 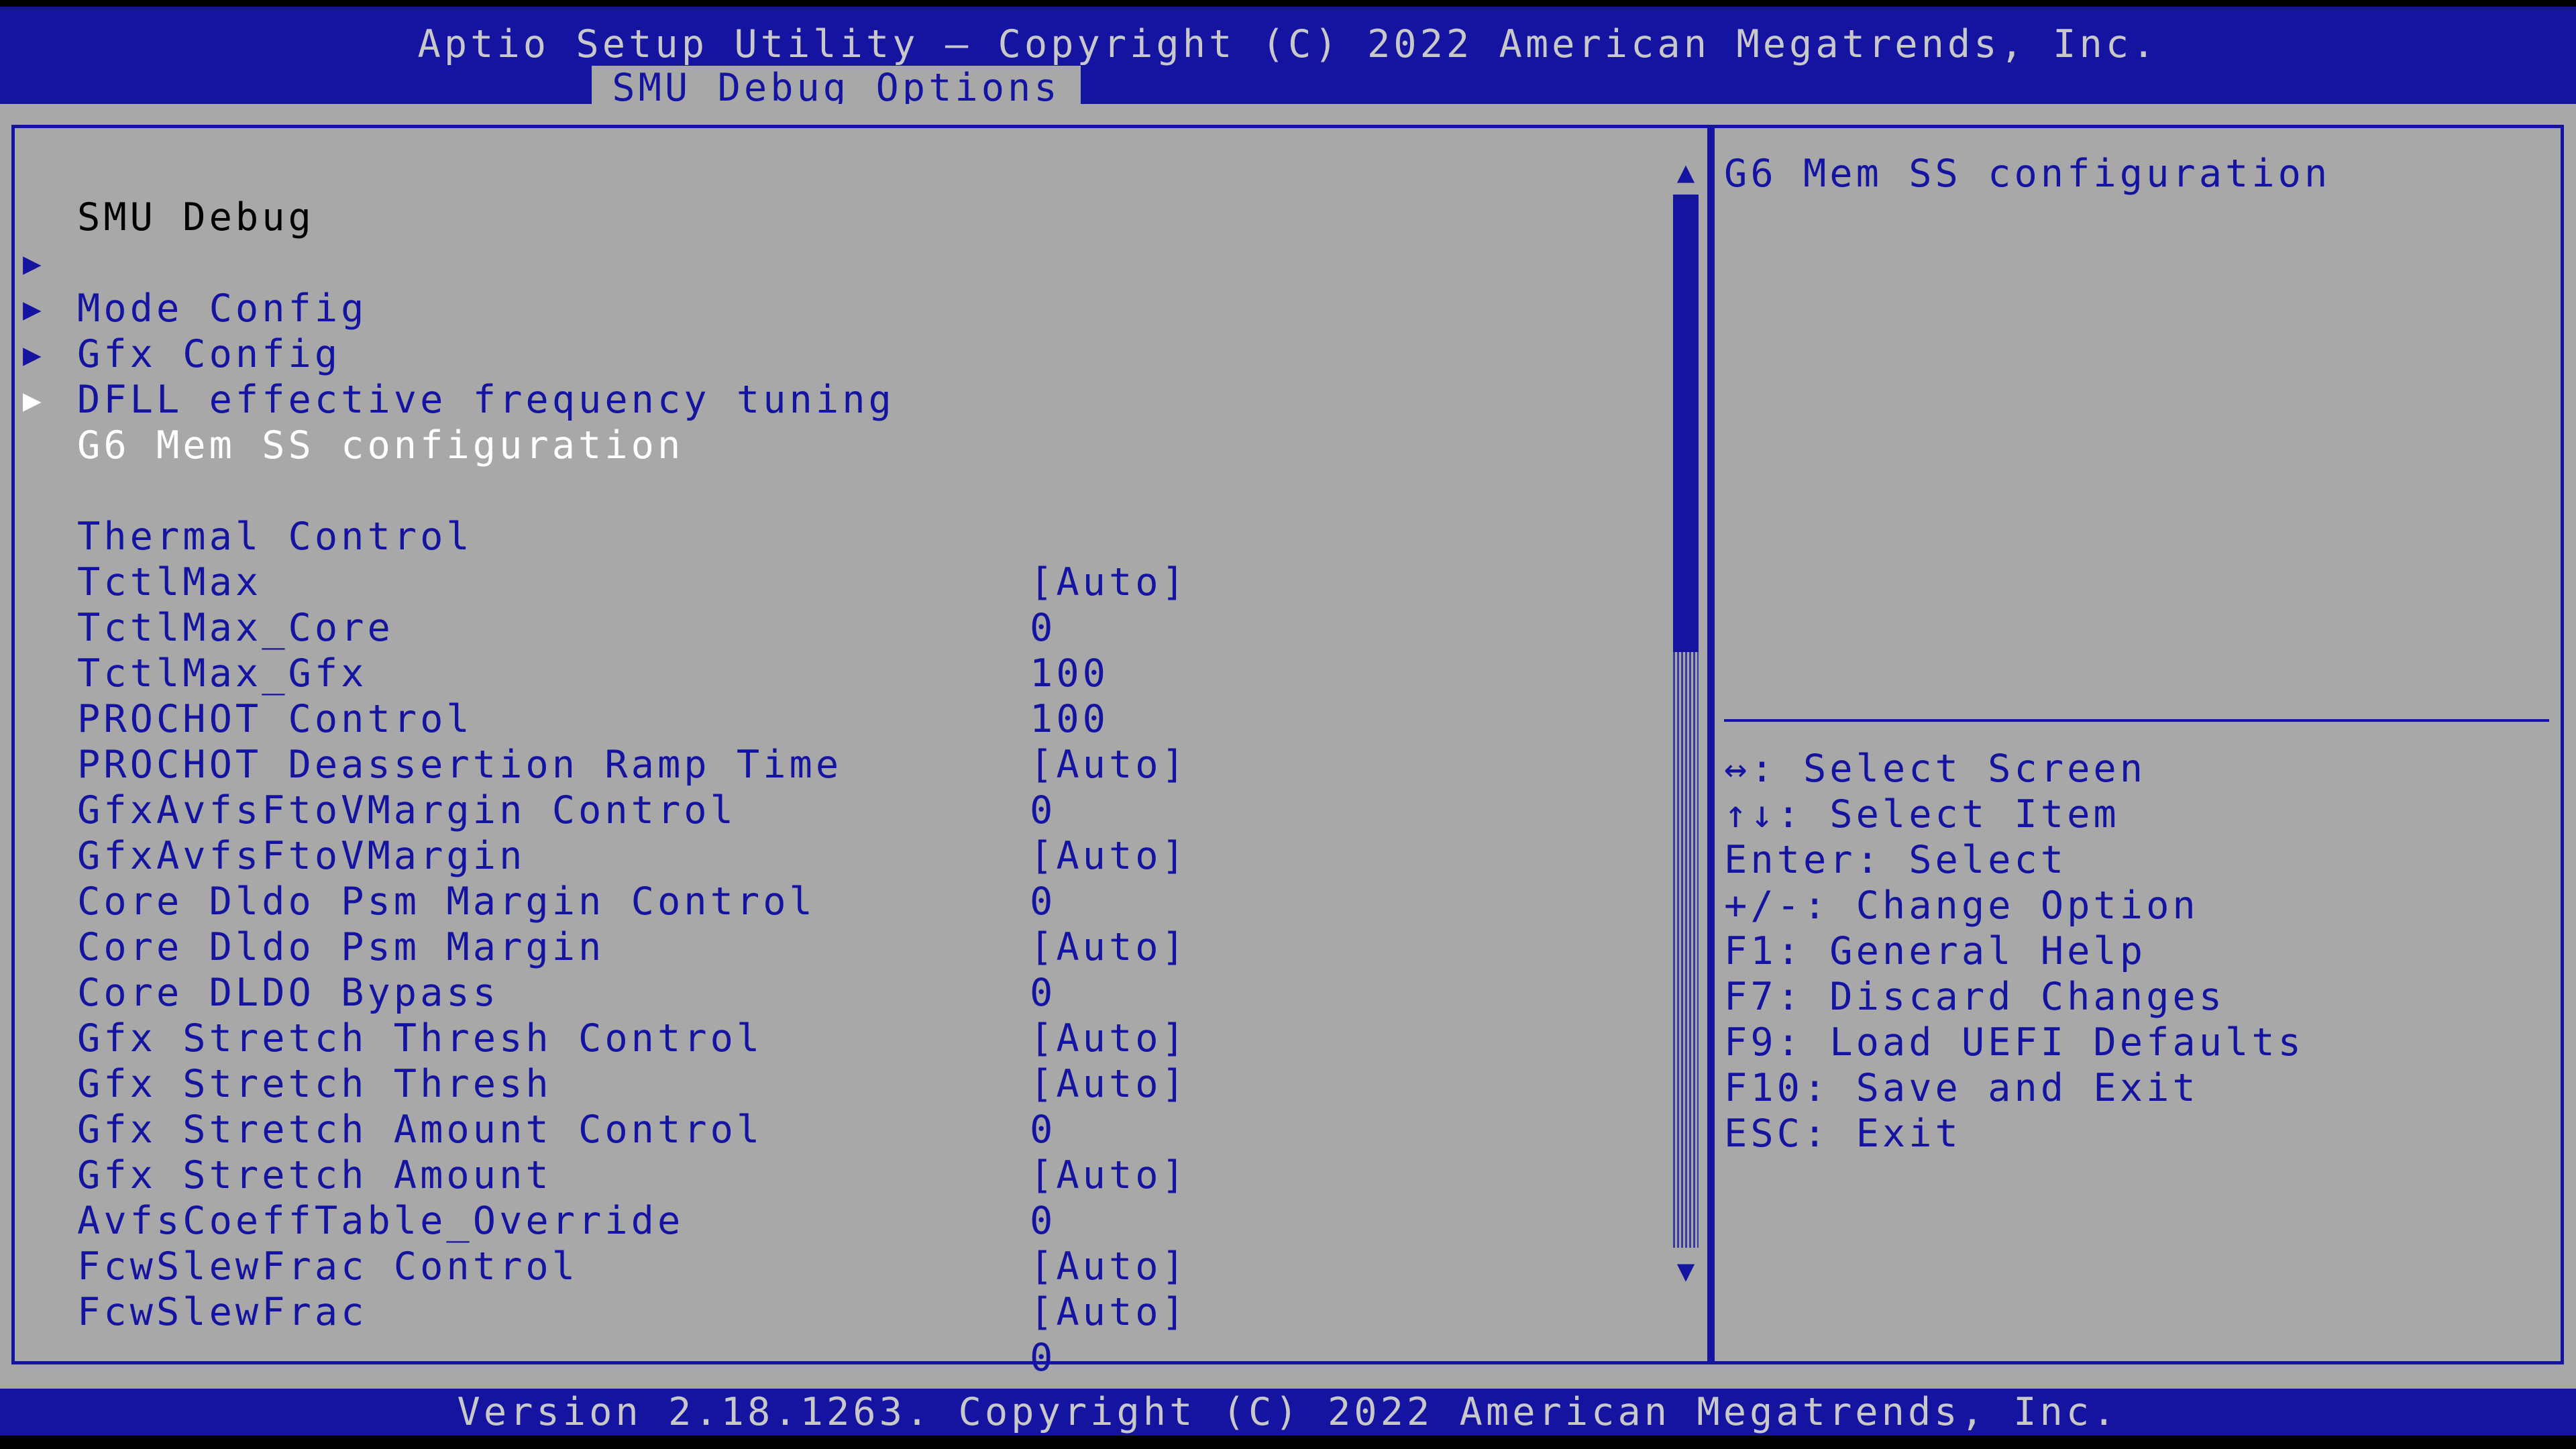 What do you see at coordinates (1961, 1088) in the screenshot?
I see `key-hint: F10: Save and Exit` at bounding box center [1961, 1088].